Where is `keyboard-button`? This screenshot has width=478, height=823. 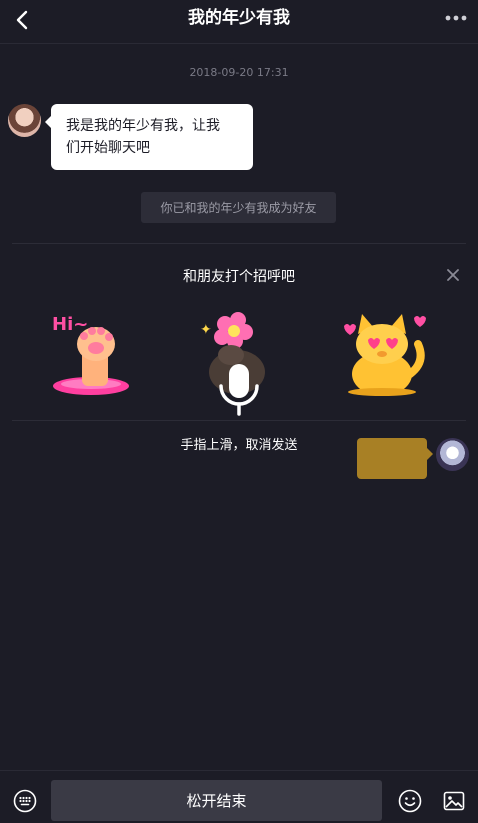
keyboard-button is located at coordinates (25, 801).